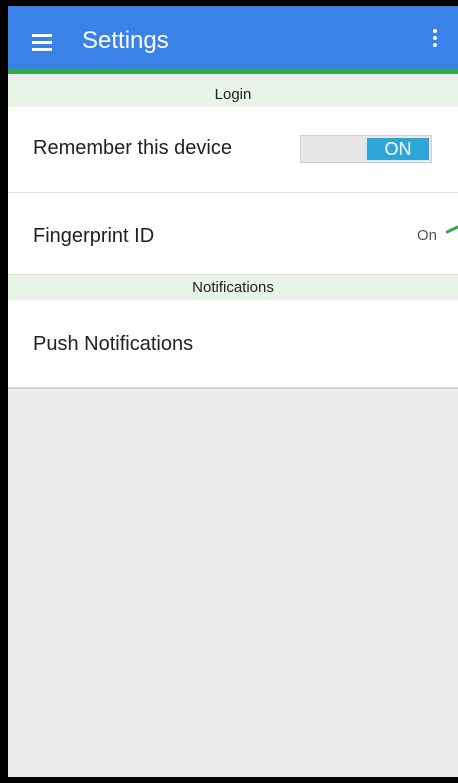  Describe the element at coordinates (113, 344) in the screenshot. I see `push-notifications-label: Push Notifications` at that location.